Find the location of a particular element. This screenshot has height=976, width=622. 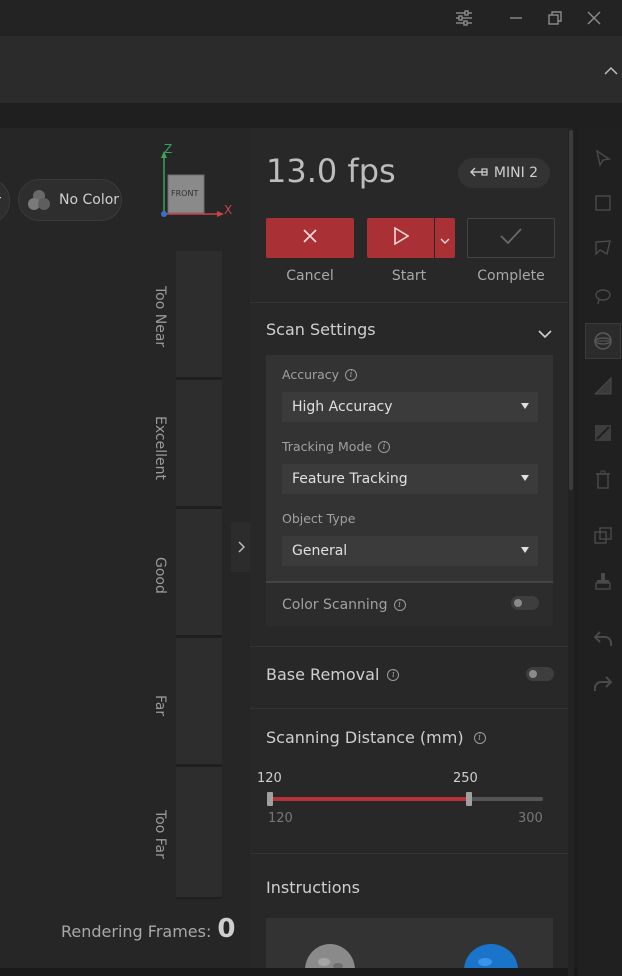

lasso-polygon-icon is located at coordinates (603, 248).